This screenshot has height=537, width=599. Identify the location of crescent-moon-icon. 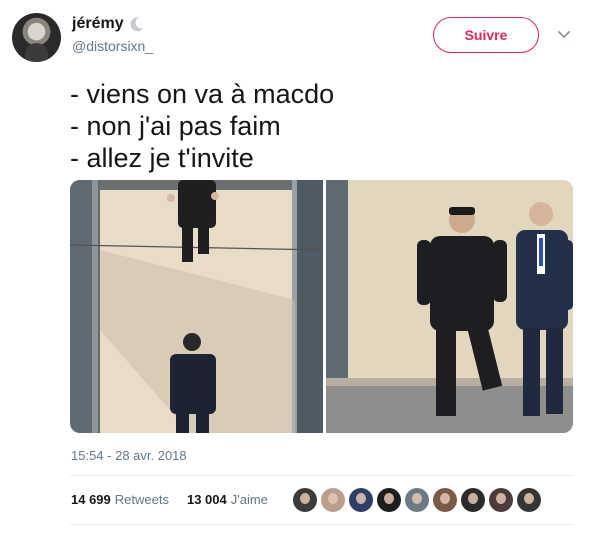
(137, 24).